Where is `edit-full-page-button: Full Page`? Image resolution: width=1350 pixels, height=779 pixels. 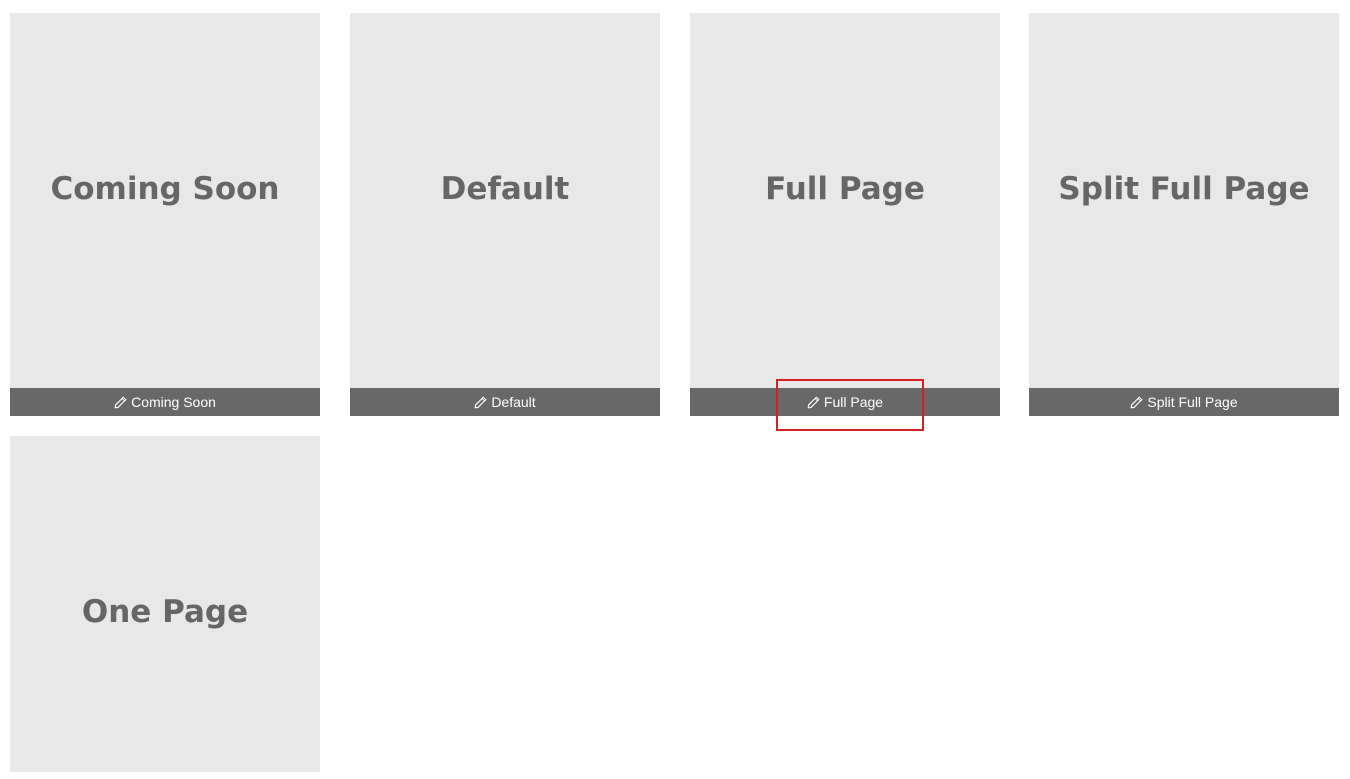
edit-full-page-button: Full Page is located at coordinates (845, 402).